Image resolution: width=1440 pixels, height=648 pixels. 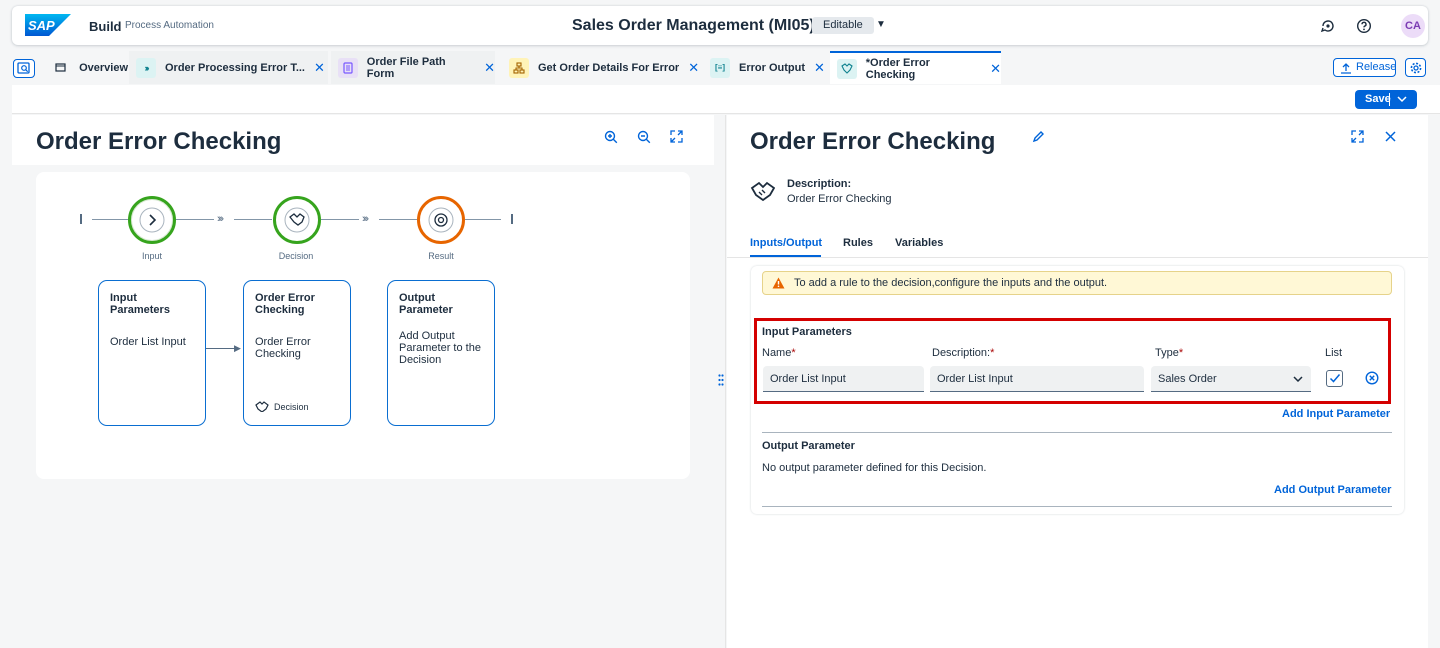 What do you see at coordinates (644, 137) in the screenshot?
I see `zoom-out-icon` at bounding box center [644, 137].